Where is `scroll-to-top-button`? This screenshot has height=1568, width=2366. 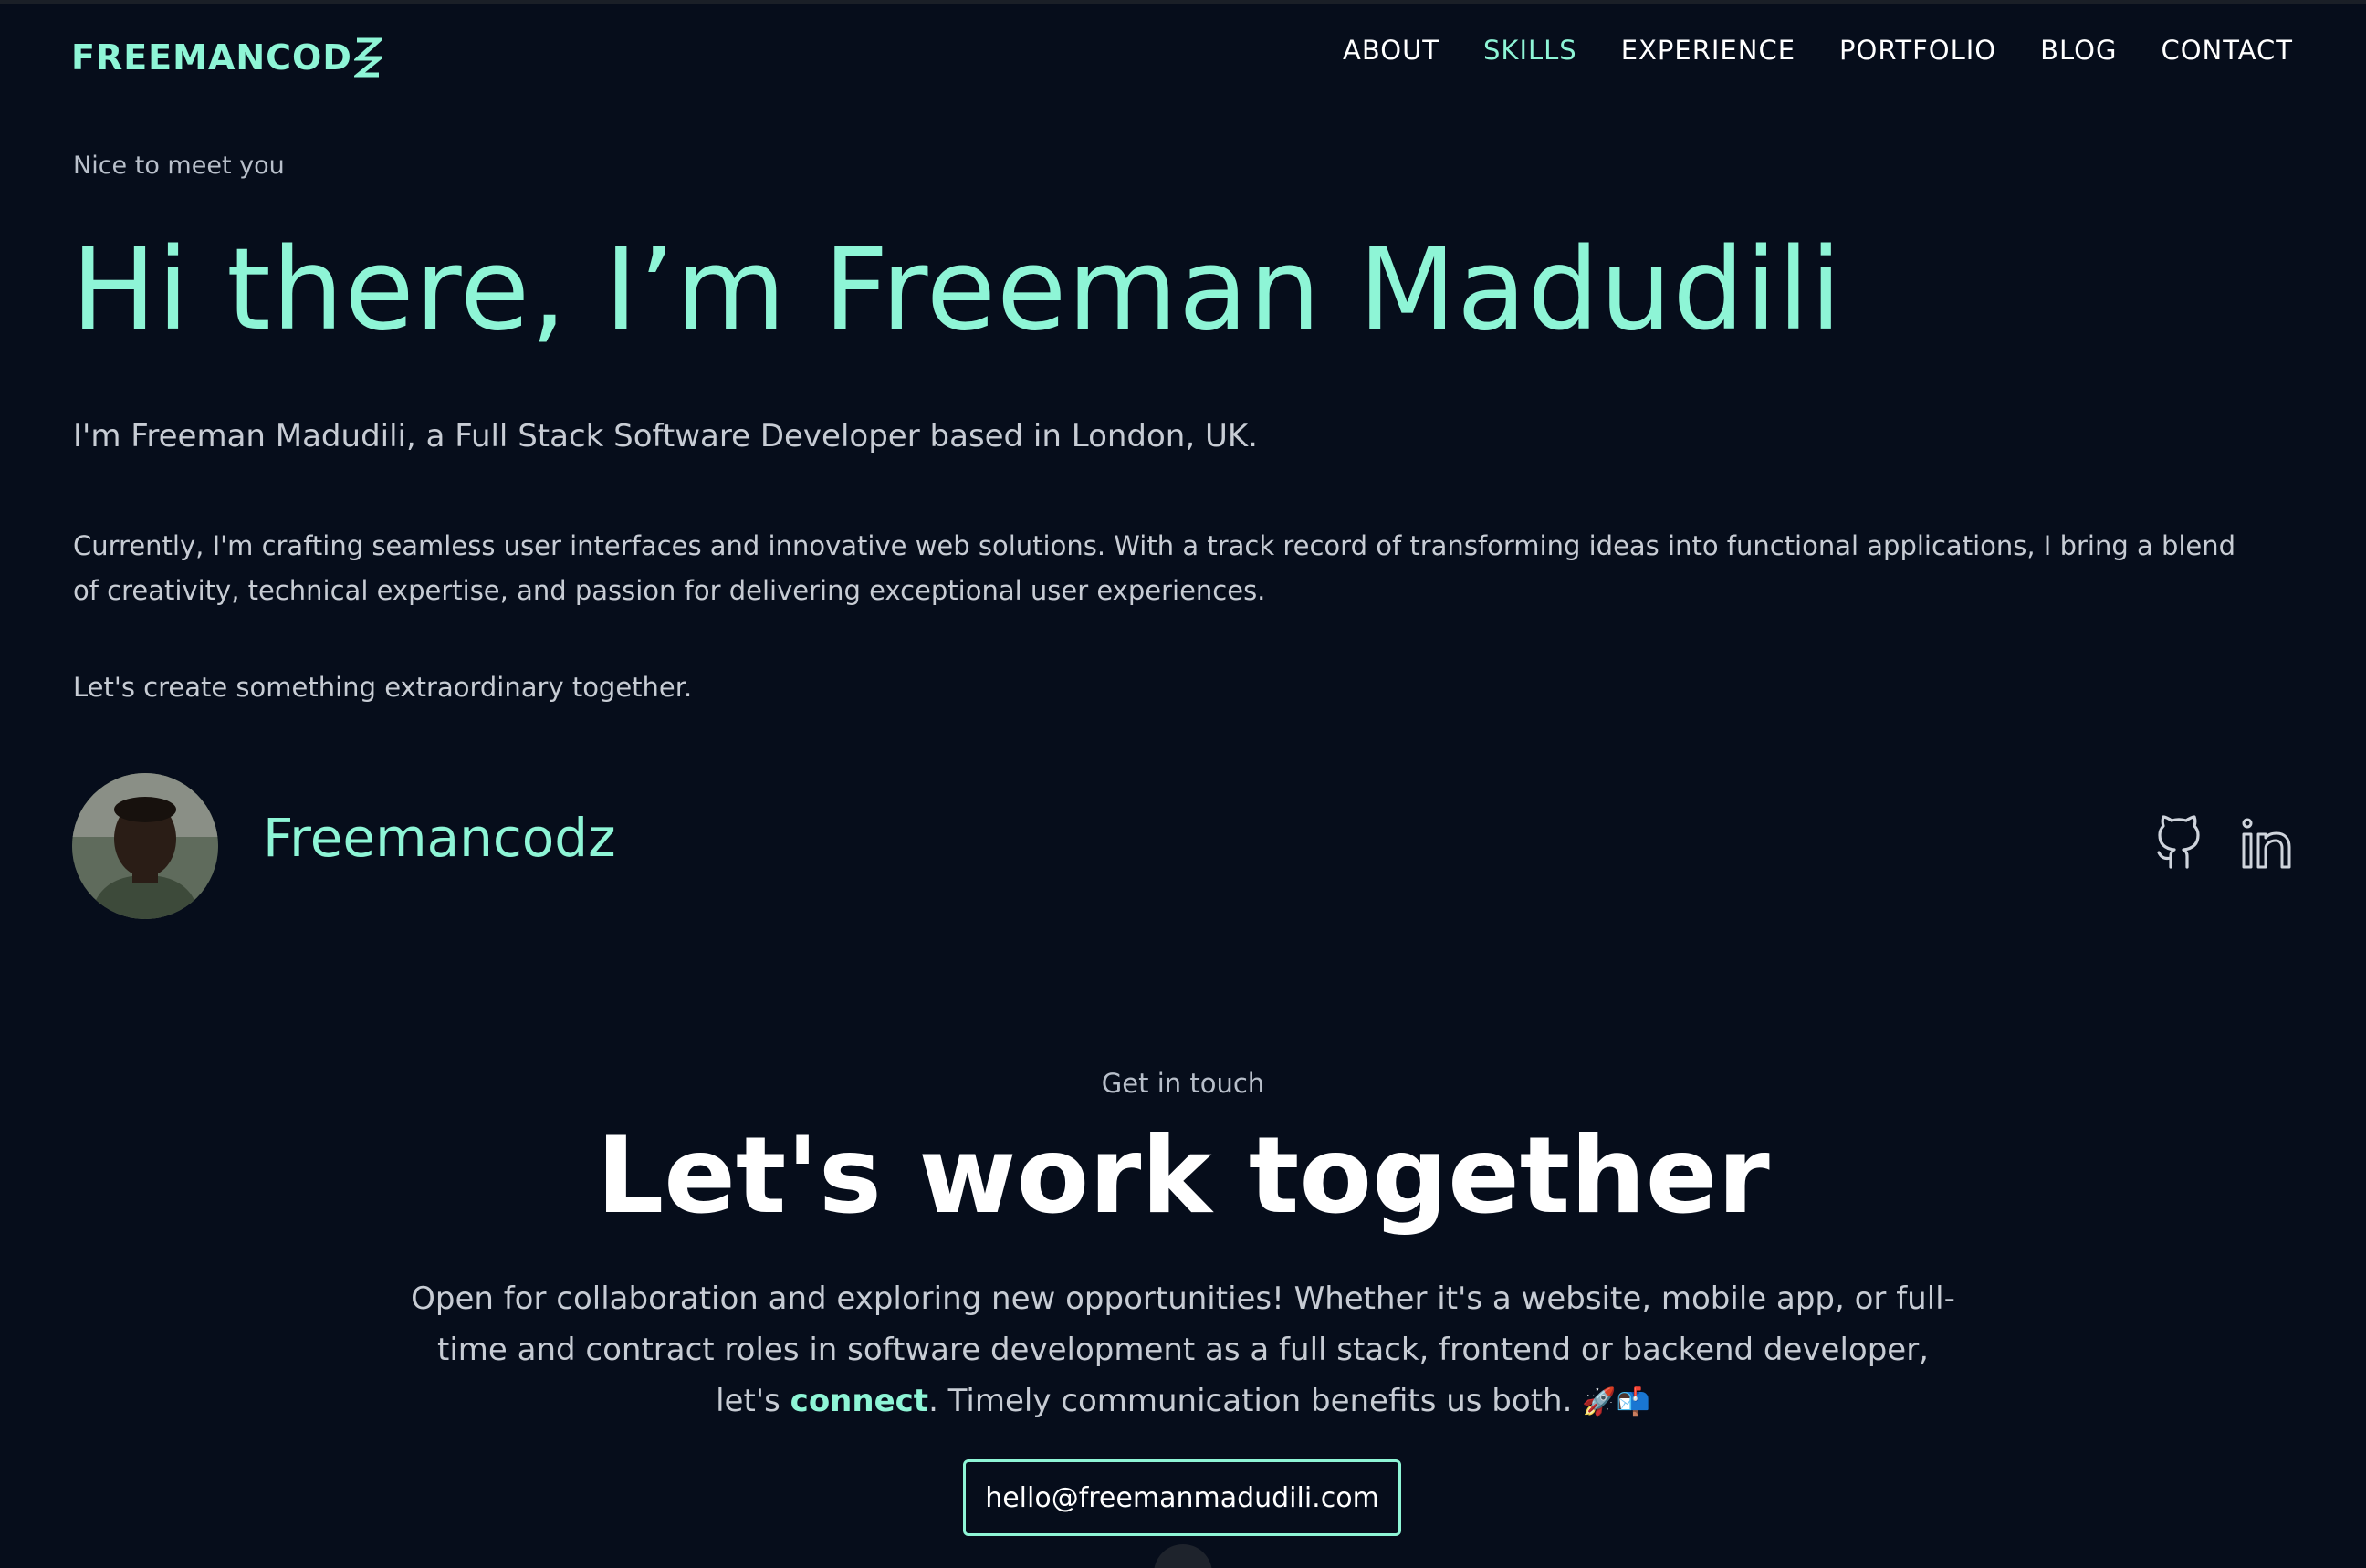
scroll-to-top-button is located at coordinates (1183, 1556).